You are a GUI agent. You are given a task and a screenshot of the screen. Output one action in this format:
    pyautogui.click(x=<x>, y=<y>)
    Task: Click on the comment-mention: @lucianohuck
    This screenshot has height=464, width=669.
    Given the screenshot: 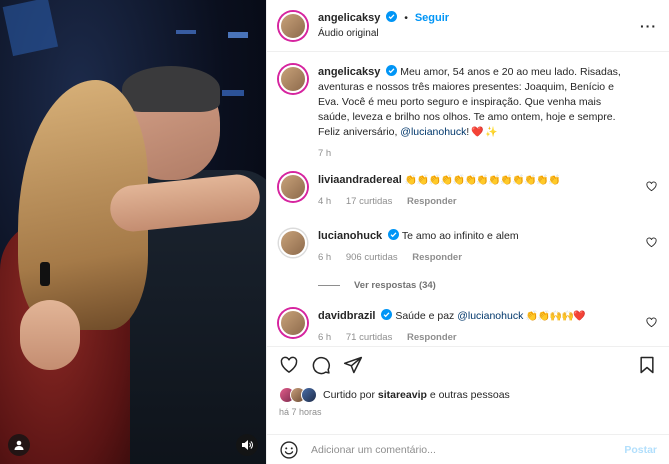 What is the action you would take?
    pyautogui.click(x=490, y=316)
    